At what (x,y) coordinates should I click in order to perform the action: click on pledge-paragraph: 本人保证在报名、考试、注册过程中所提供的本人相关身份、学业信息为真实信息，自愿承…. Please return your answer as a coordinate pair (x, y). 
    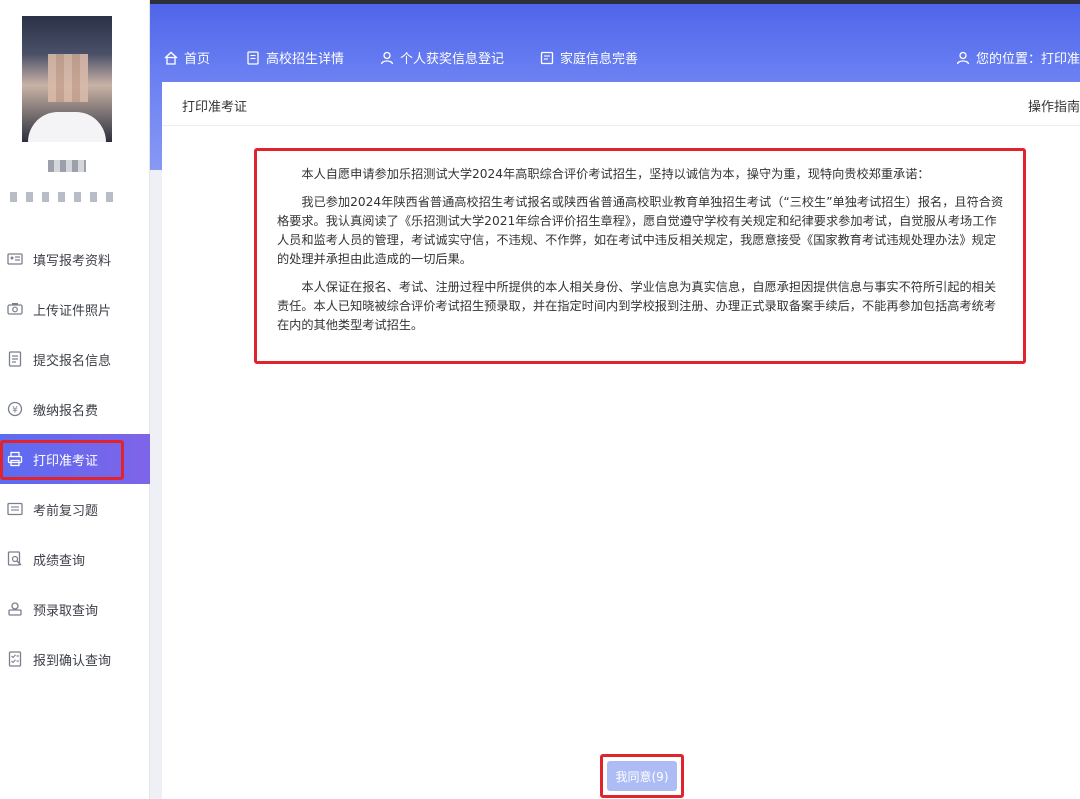
    Looking at the image, I should click on (637, 306).